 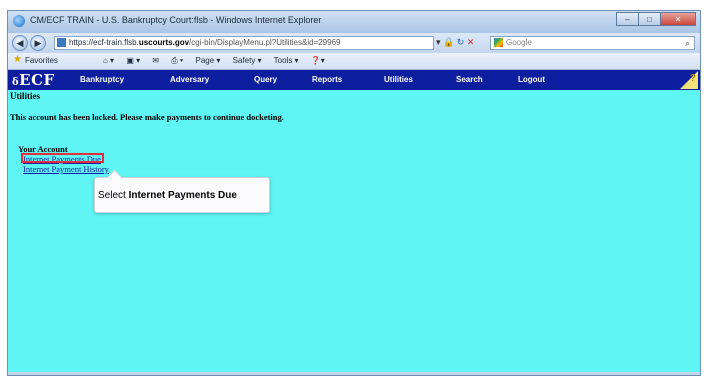 What do you see at coordinates (265, 79) in the screenshot?
I see `menu-query: Query` at bounding box center [265, 79].